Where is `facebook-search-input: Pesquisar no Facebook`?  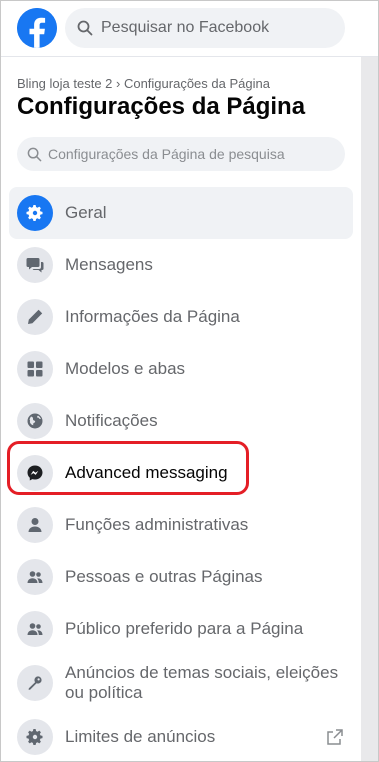 facebook-search-input: Pesquisar no Facebook is located at coordinates (205, 28).